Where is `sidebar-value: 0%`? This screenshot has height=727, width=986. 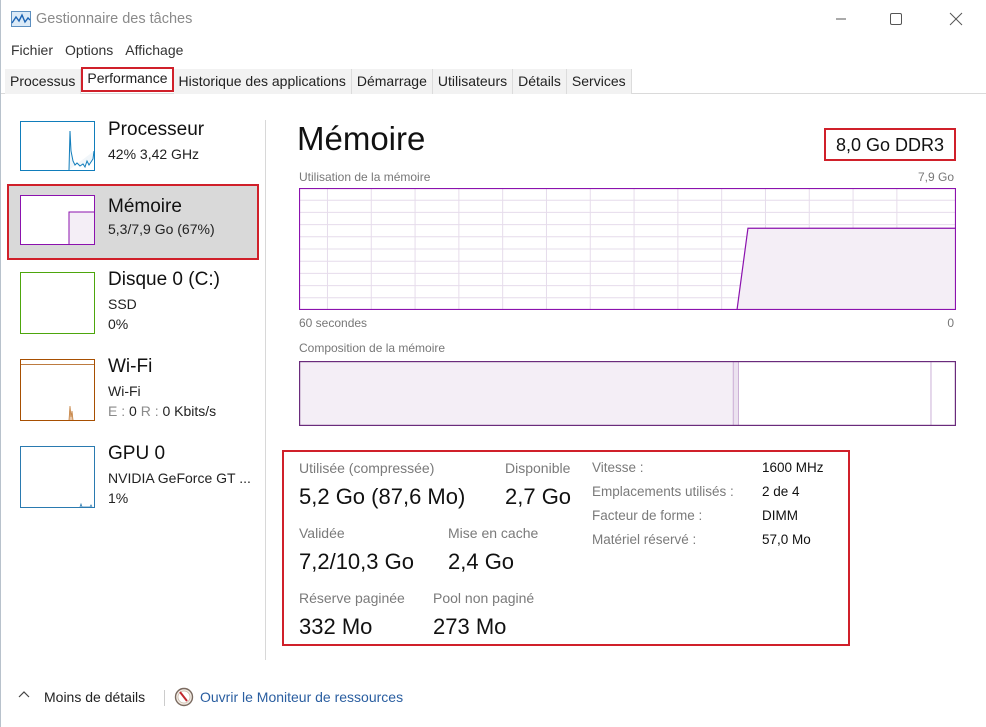
sidebar-value: 0% is located at coordinates (118, 324).